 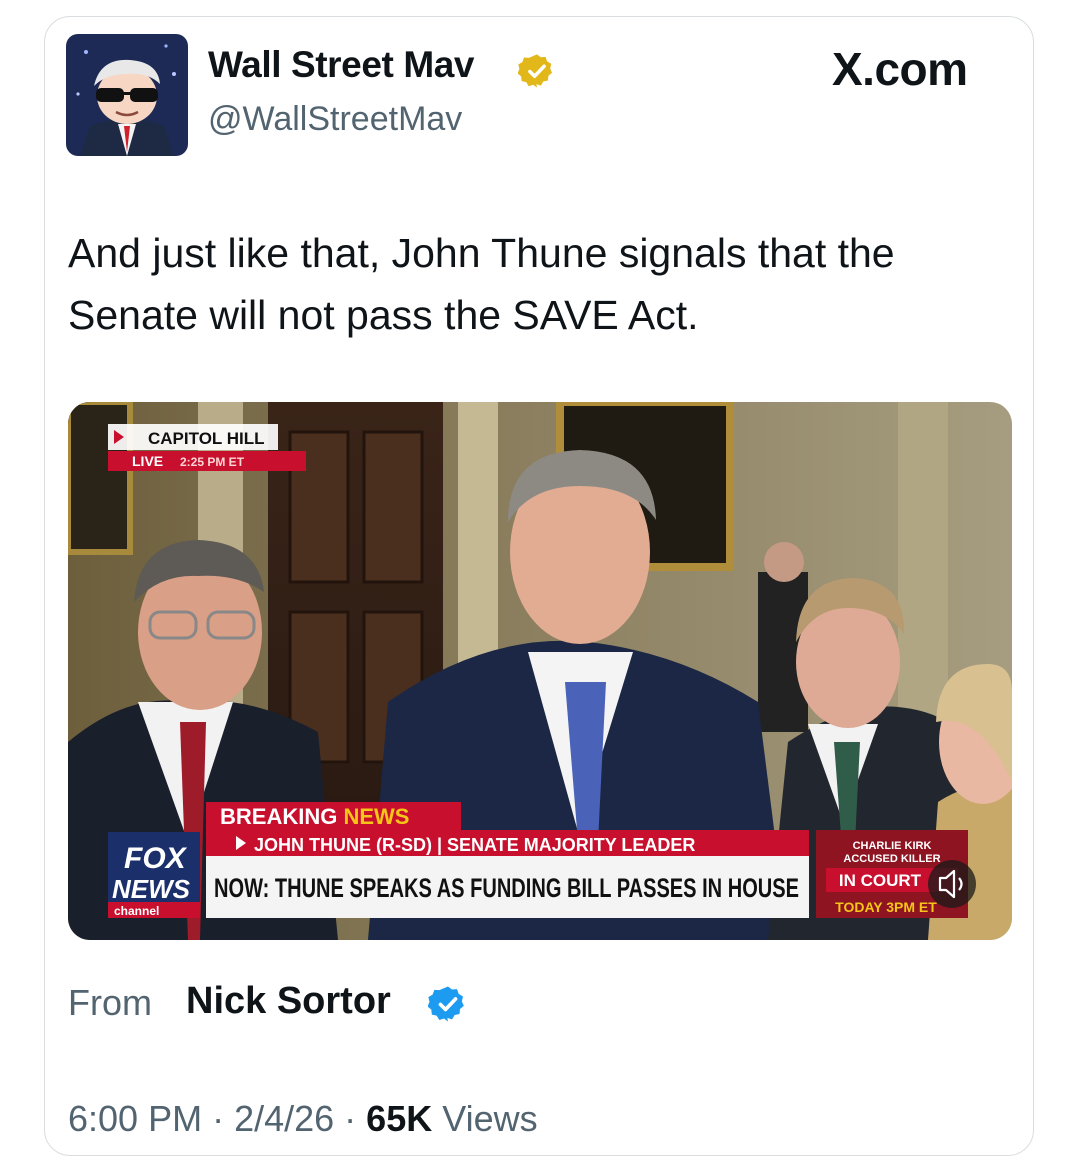 What do you see at coordinates (892, 846) in the screenshot?
I see `promo-line-1: CHARLIE KIRK` at bounding box center [892, 846].